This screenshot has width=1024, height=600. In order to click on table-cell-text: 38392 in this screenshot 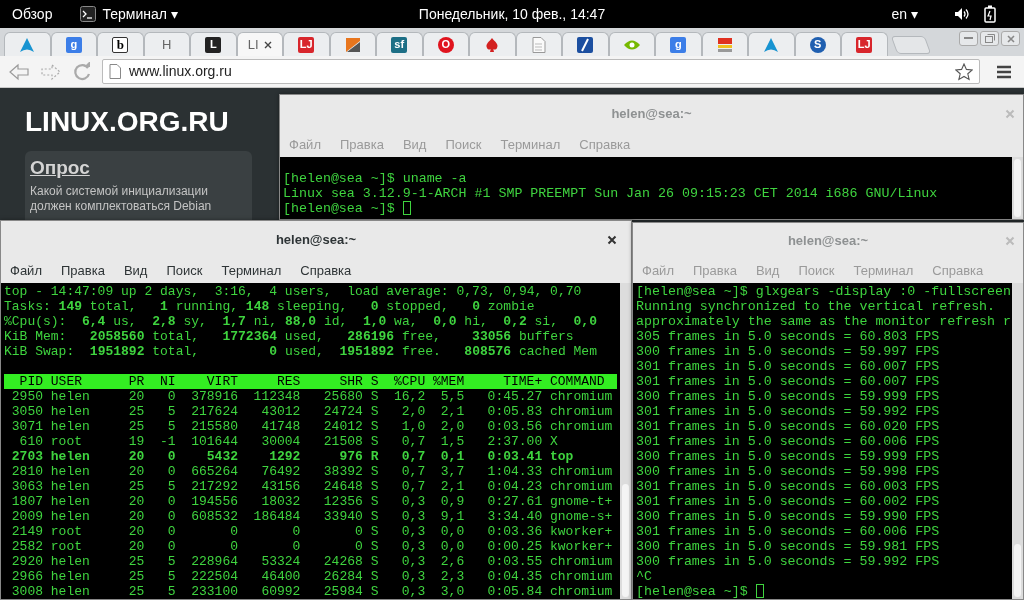, I will do `click(342, 471)`.